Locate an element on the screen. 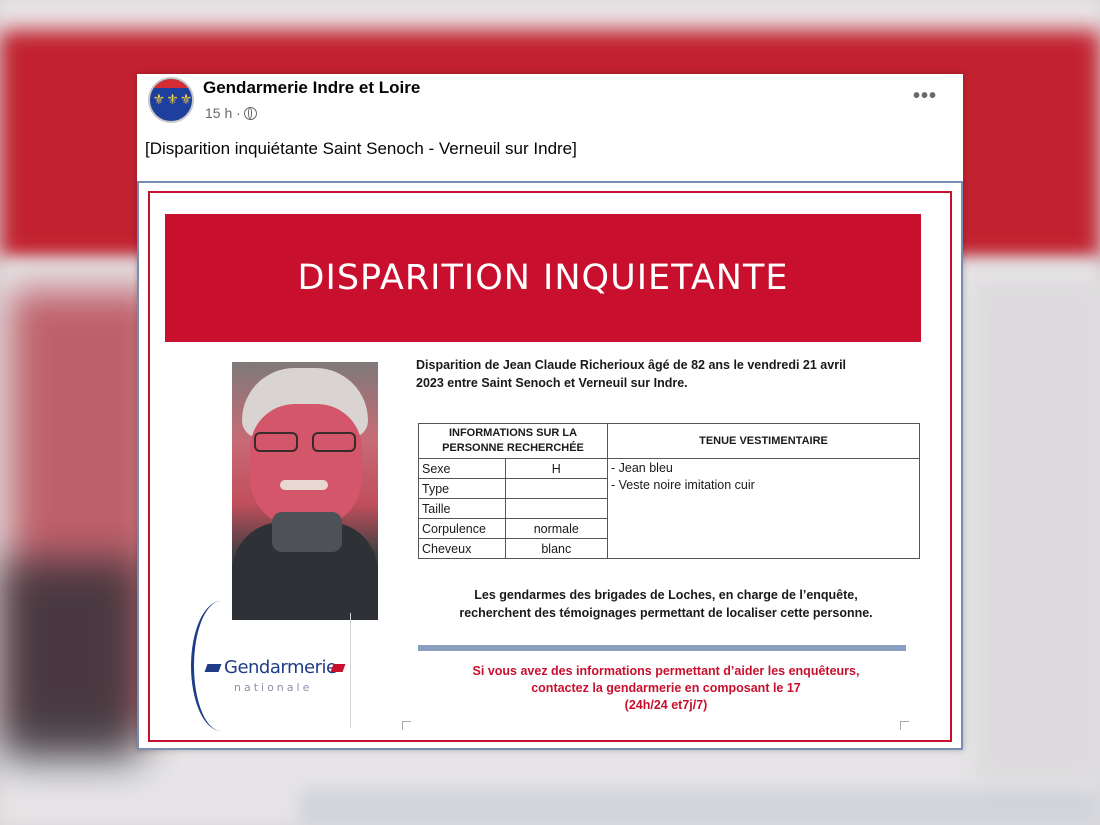 This screenshot has height=825, width=1100. post-meta: 15 h · is located at coordinates (231, 113).